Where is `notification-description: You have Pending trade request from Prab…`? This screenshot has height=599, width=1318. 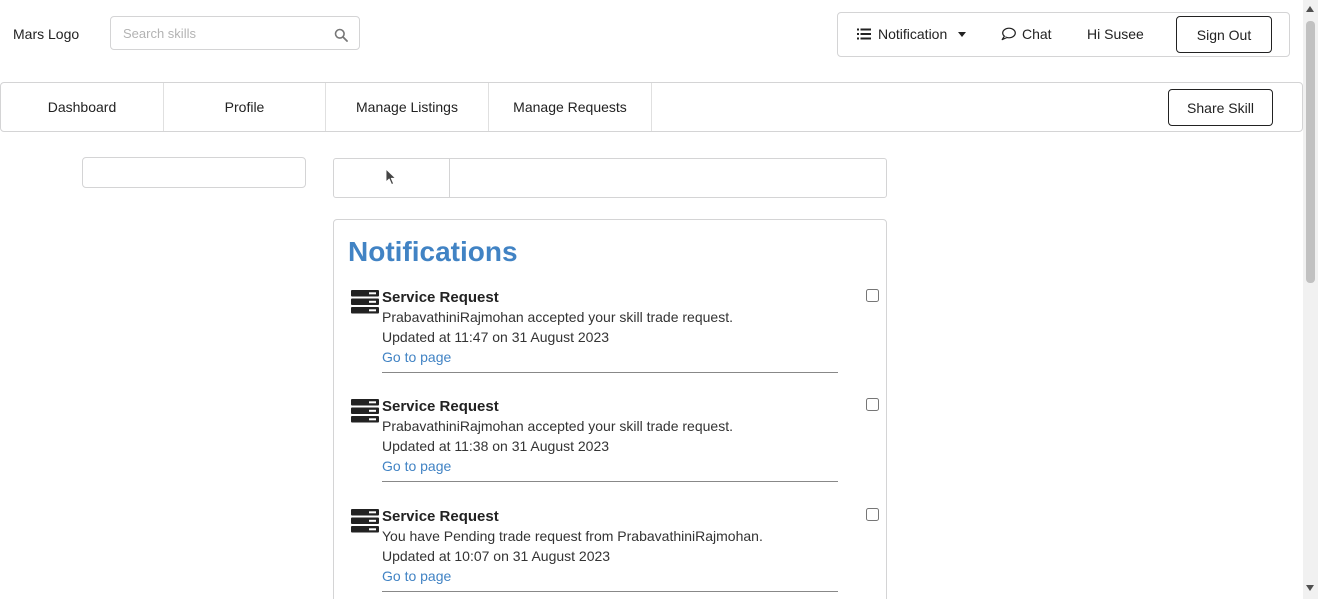
notification-description: You have Pending trade request from Prab… is located at coordinates (572, 536).